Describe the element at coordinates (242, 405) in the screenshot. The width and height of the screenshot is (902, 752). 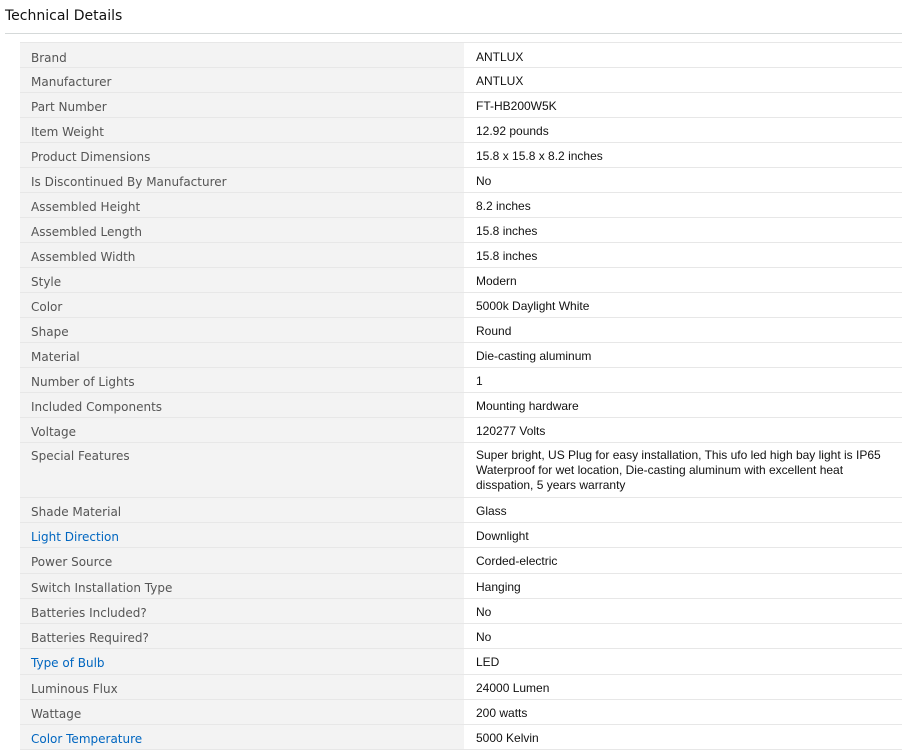
I see `spec-label-included-components: Included Components` at that location.